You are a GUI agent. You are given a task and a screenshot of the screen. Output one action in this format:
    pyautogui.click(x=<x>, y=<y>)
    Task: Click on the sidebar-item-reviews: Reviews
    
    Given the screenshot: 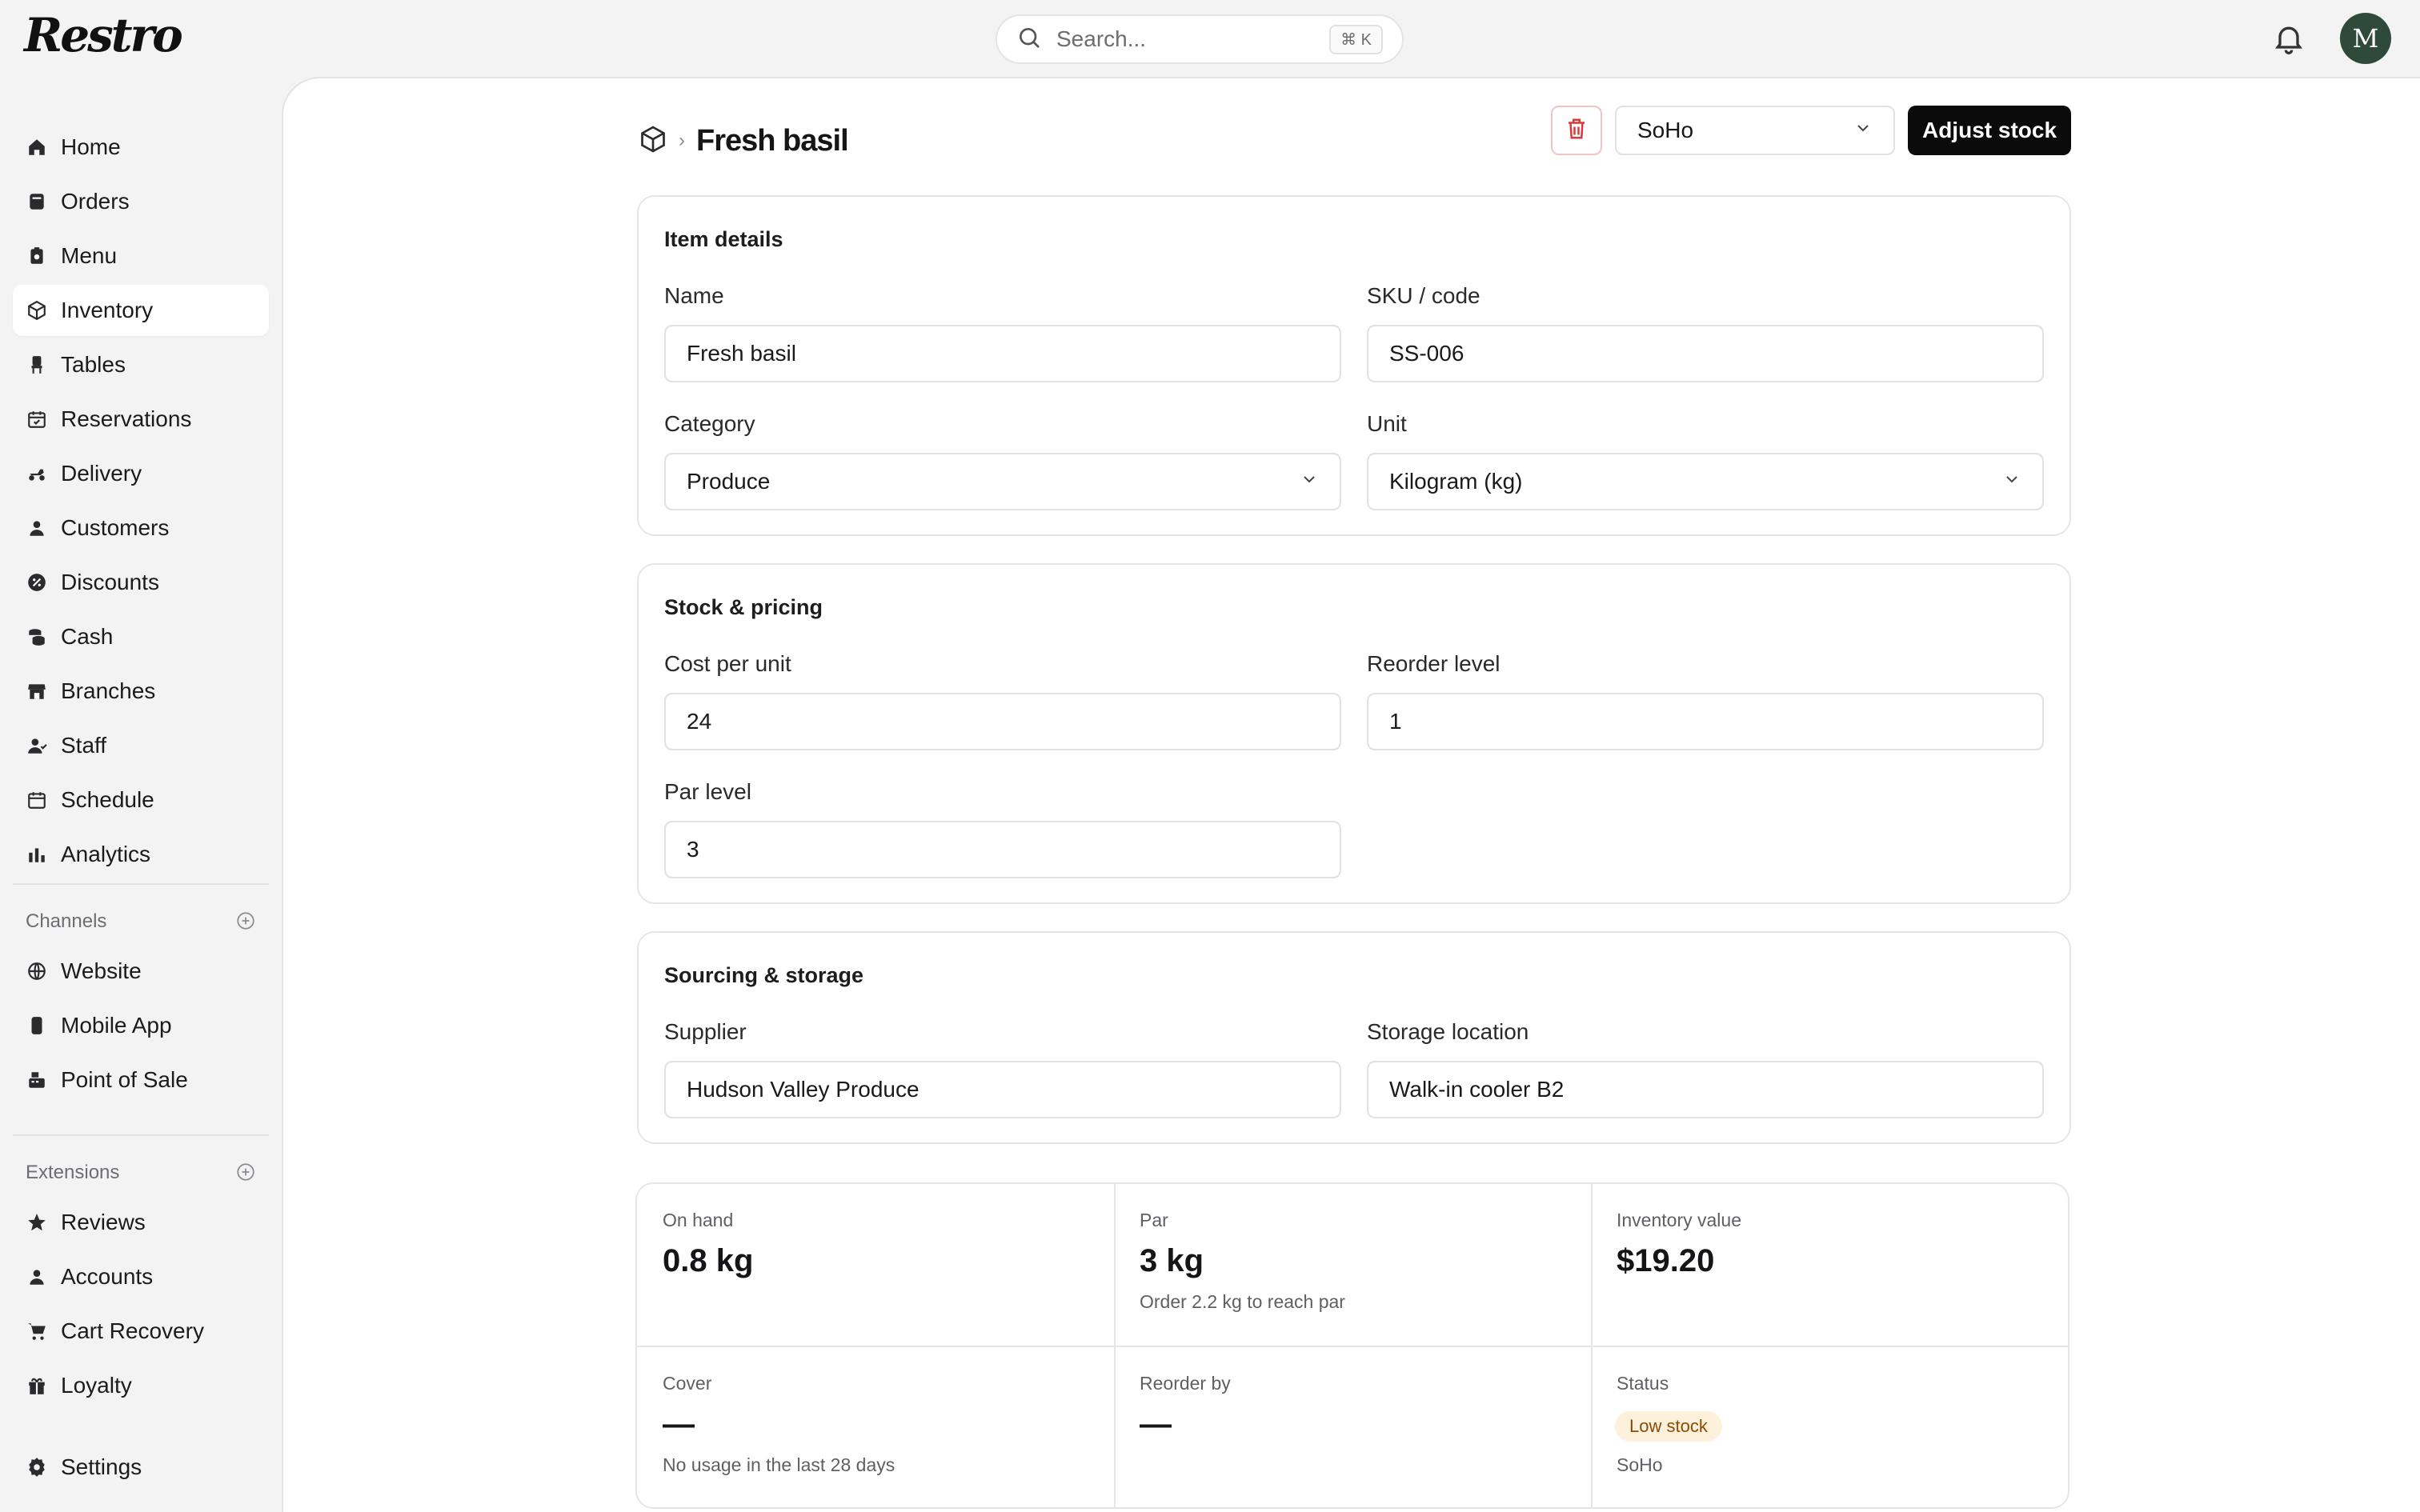 What is the action you would take?
    pyautogui.click(x=141, y=1222)
    